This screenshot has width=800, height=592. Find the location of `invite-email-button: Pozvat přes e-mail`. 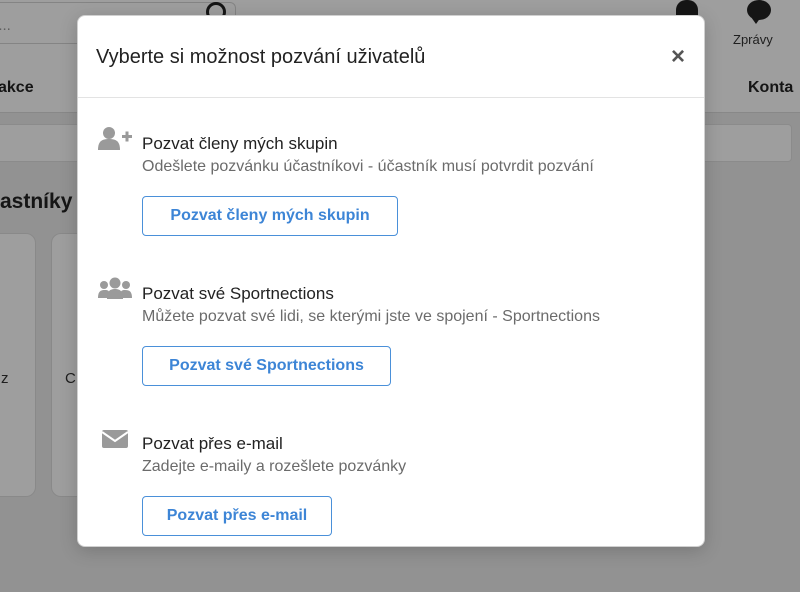

invite-email-button: Pozvat přes e-mail is located at coordinates (237, 516).